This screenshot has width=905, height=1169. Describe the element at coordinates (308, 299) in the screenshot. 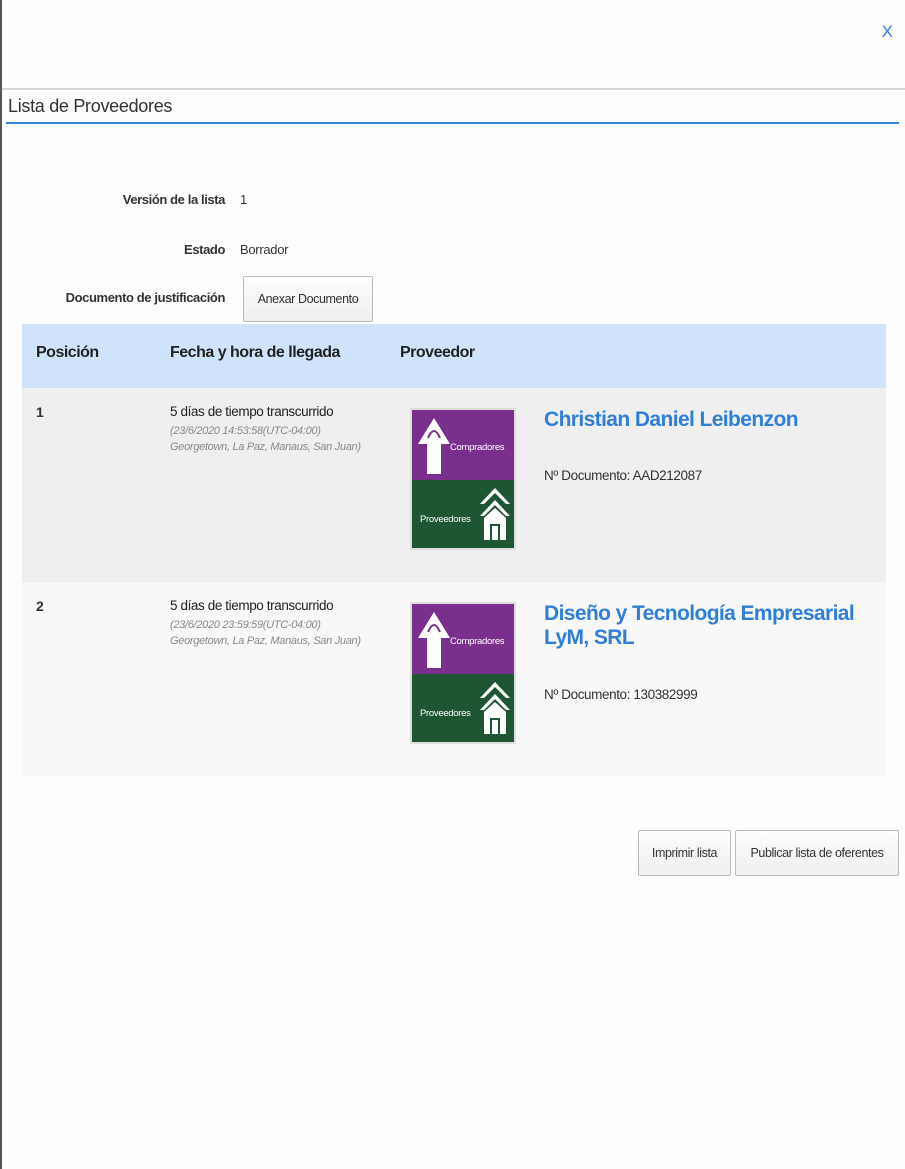

I see `attach-document-button: Anexar Documento` at that location.